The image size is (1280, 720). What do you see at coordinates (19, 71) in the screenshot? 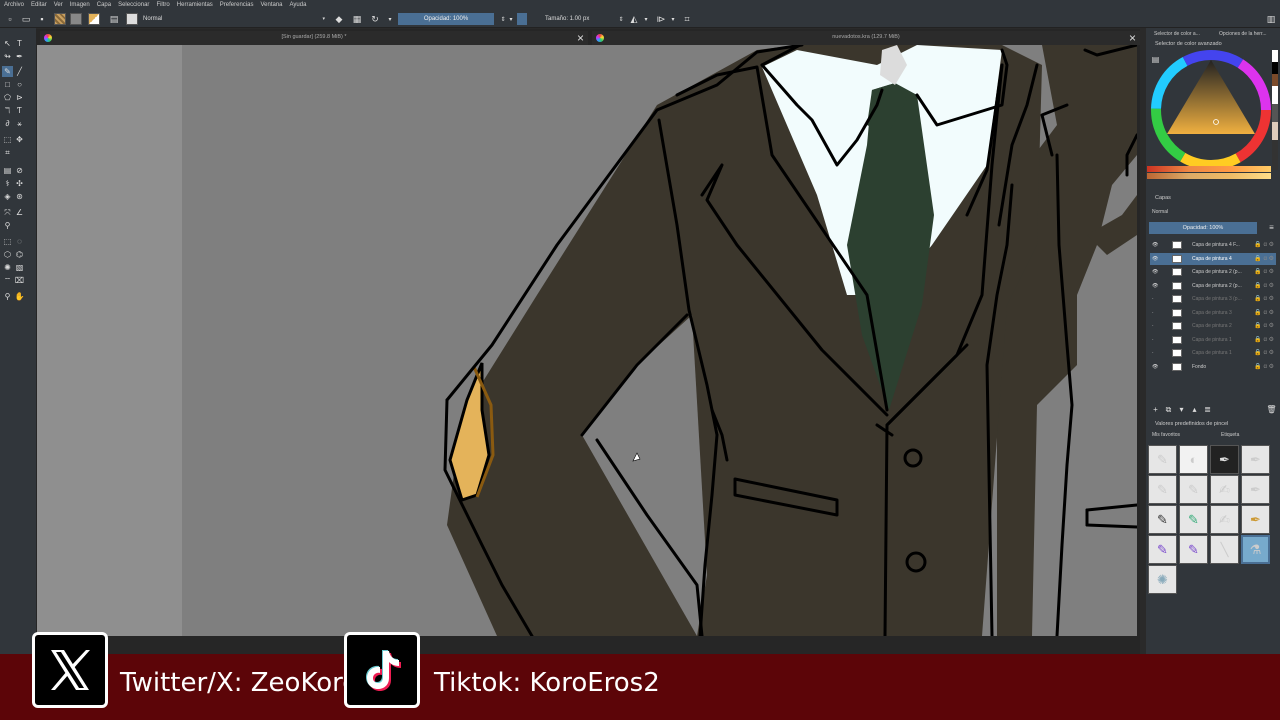
I see `line-tool-icon: ╱` at bounding box center [19, 71].